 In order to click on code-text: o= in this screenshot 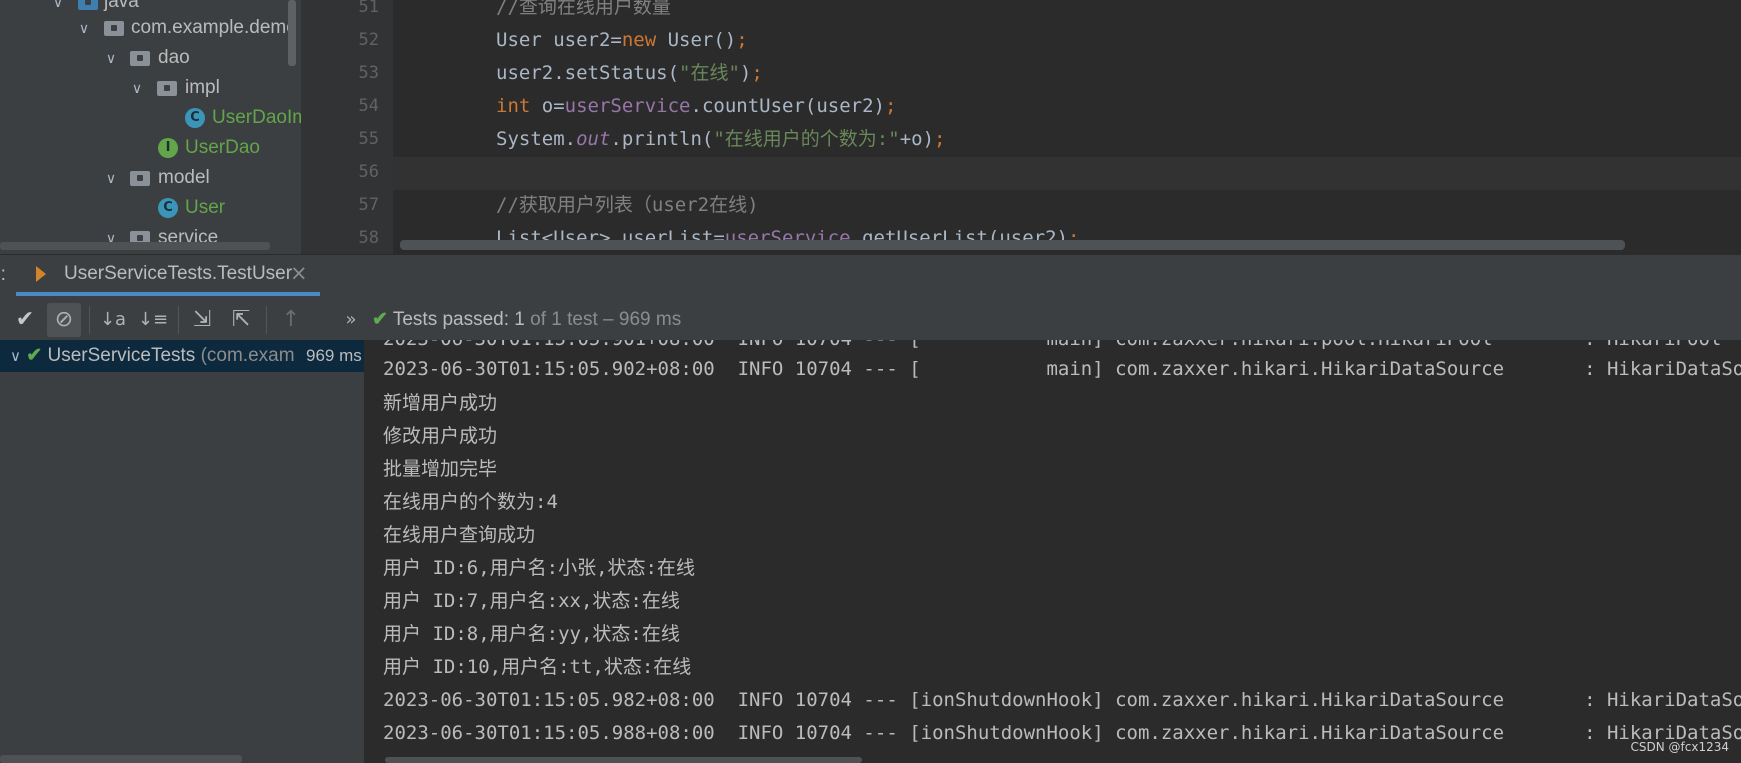, I will do `click(547, 106)`.